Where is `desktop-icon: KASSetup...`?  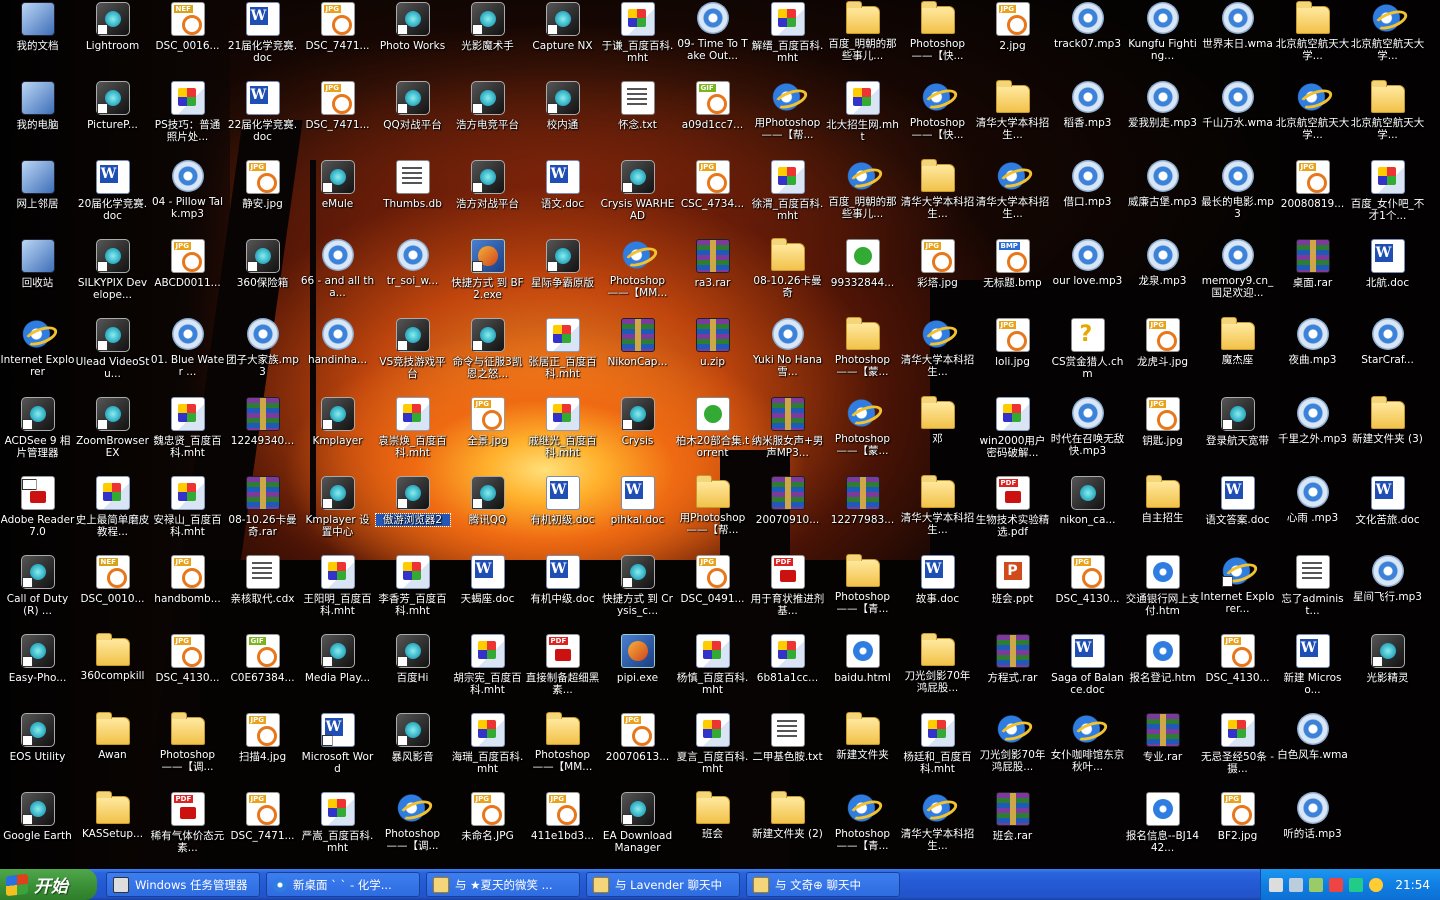
desktop-icon: KASSetup... is located at coordinates (112, 829).